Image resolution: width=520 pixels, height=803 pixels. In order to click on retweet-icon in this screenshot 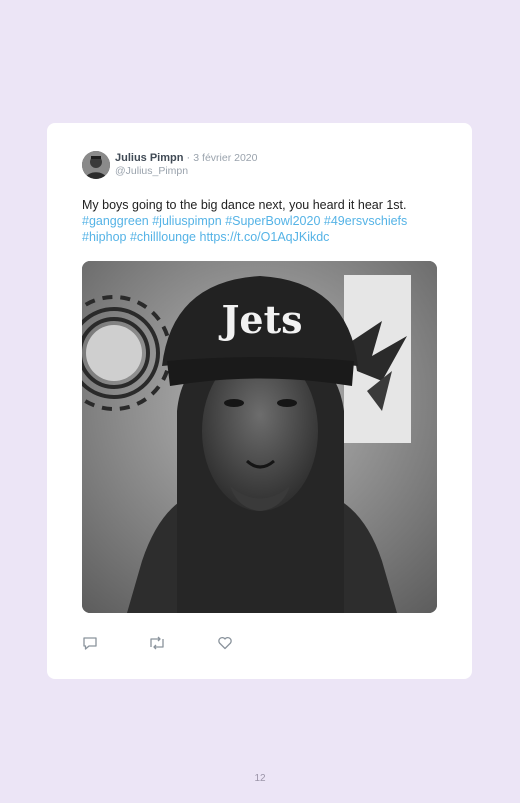, I will do `click(157, 643)`.